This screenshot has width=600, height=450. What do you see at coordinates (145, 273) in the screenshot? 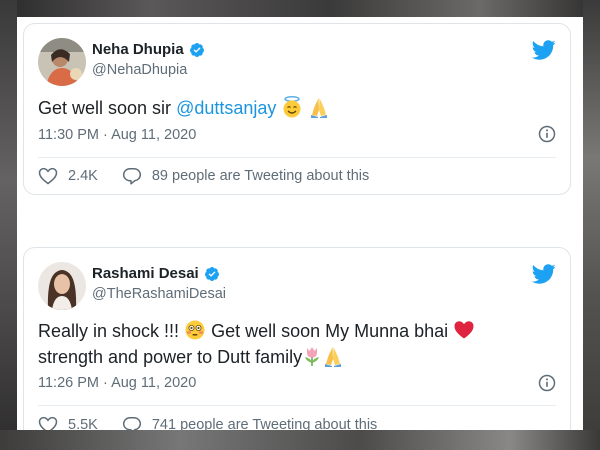
I see `author-name-text: Rashami Desai` at bounding box center [145, 273].